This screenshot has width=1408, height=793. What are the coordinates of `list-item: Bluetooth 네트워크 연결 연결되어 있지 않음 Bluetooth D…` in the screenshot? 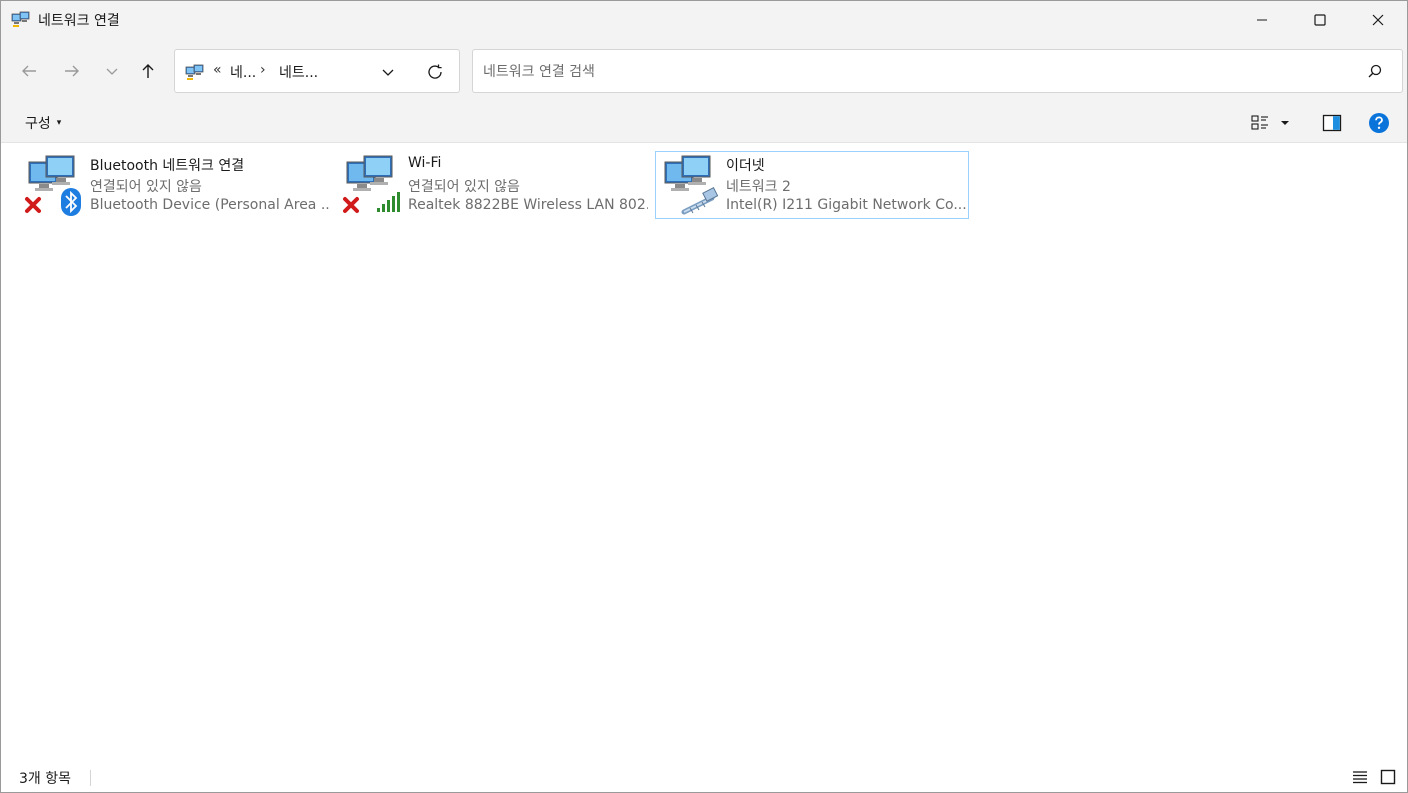 It's located at (176, 185).